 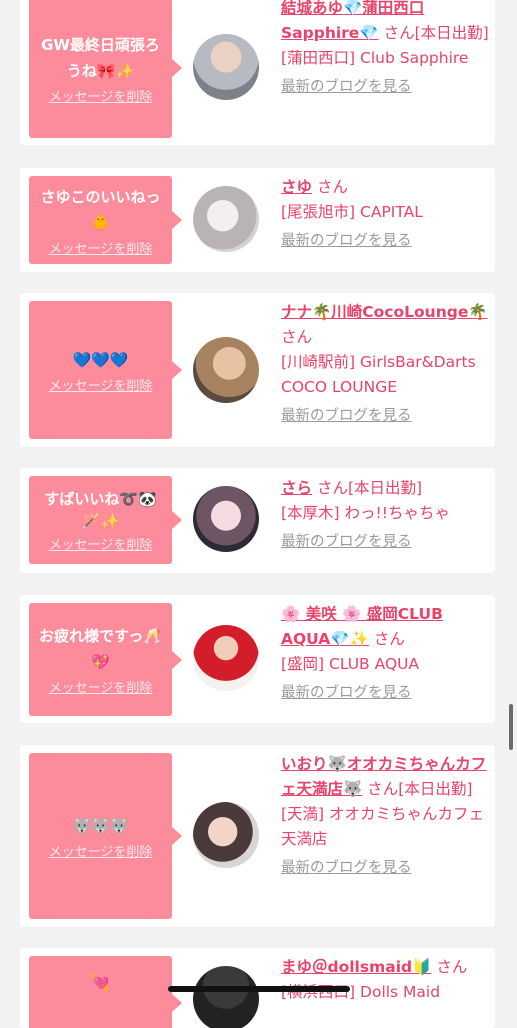 What do you see at coordinates (365, 513) in the screenshot?
I see `shop-label: [本厚木] わっ!!ちゃちゃ` at bounding box center [365, 513].